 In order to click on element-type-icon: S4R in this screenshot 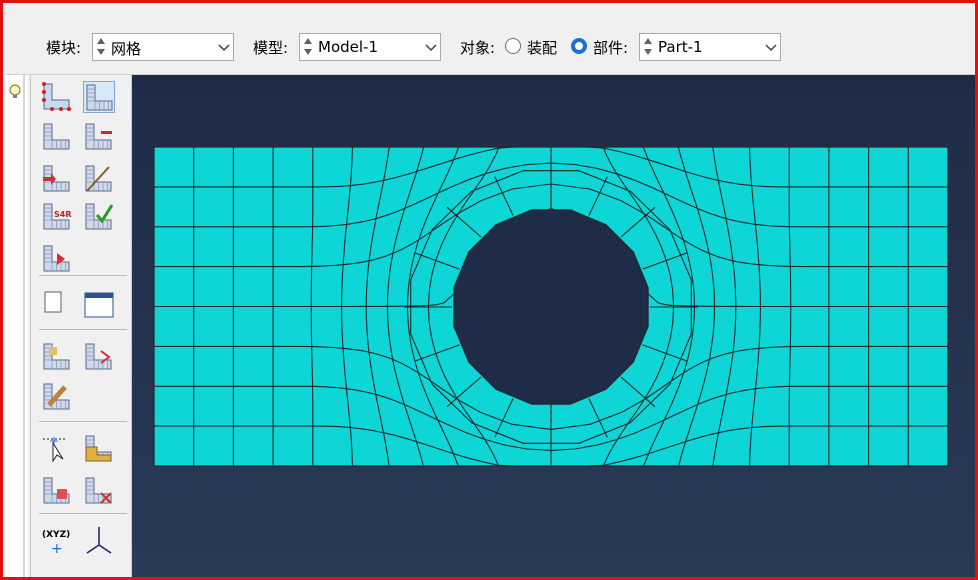, I will do `click(57, 217)`.